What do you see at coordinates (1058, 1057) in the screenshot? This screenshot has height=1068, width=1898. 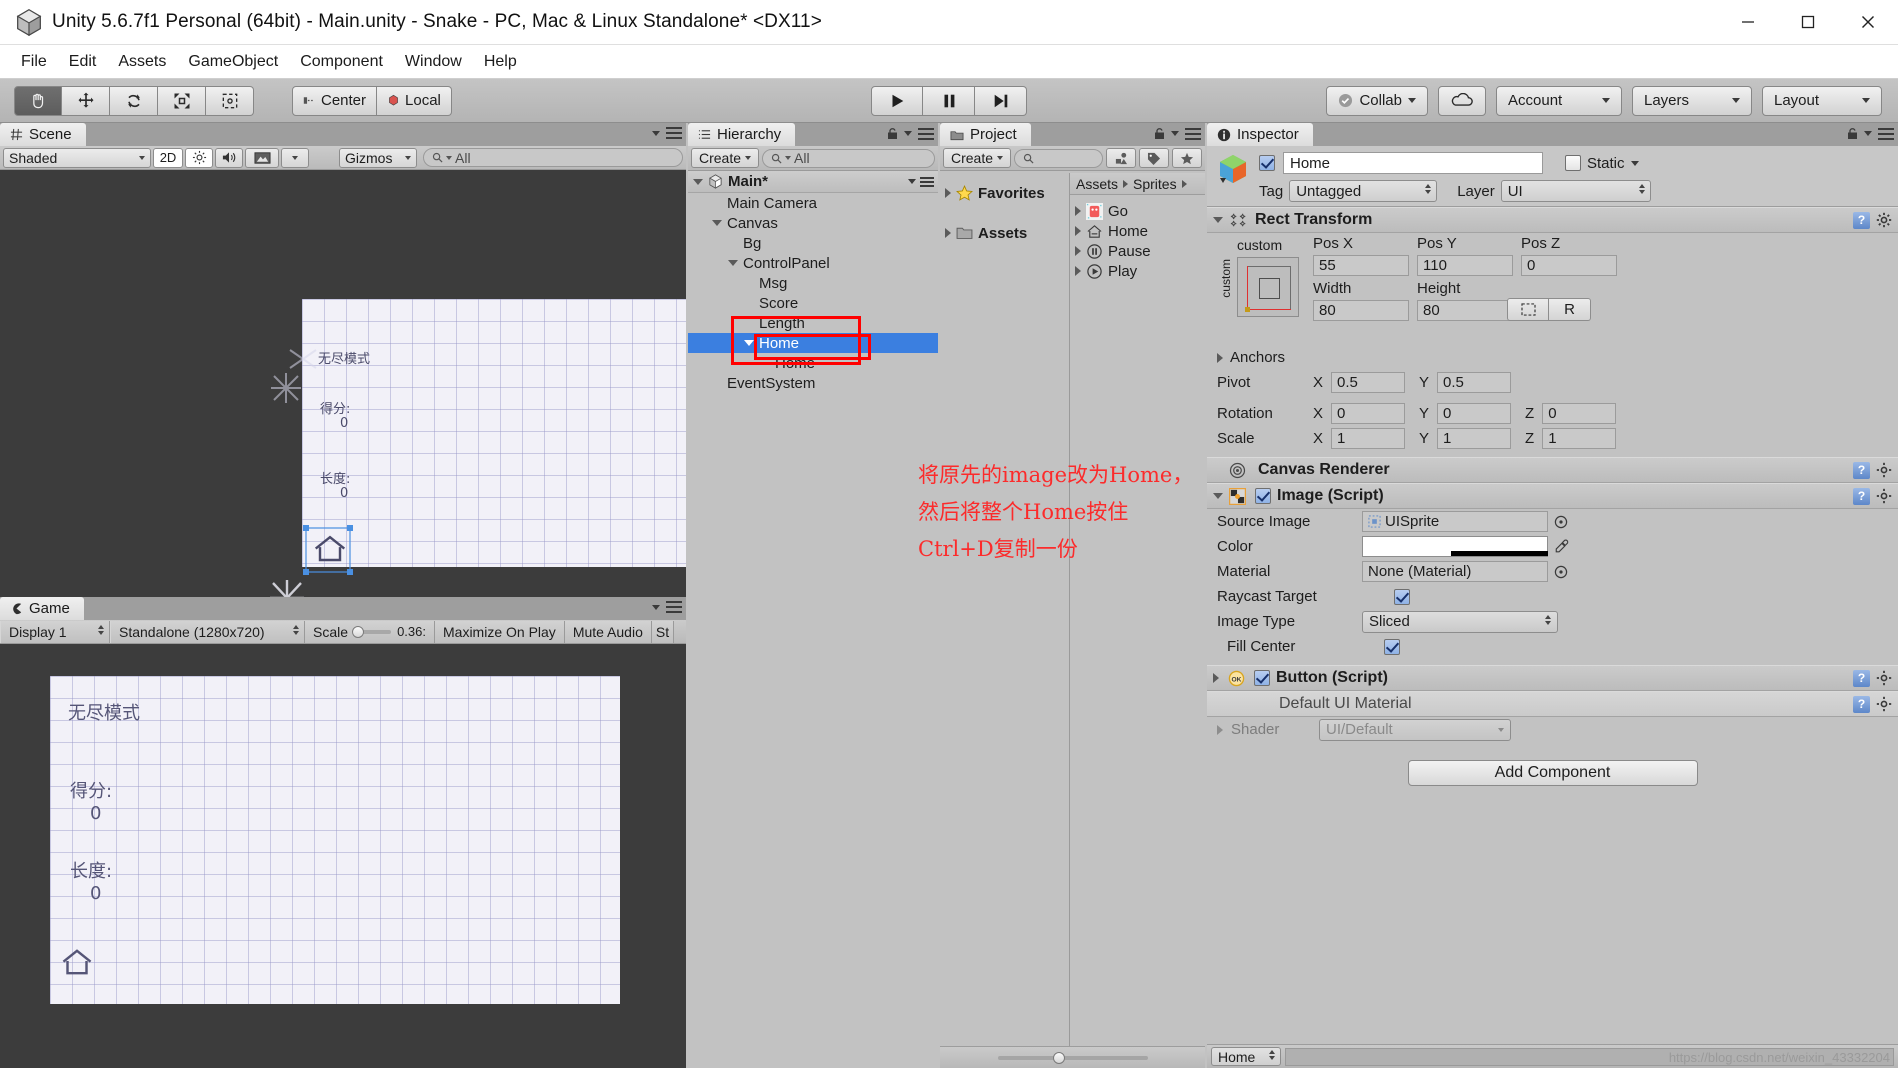 I see `project-zoom-knob` at bounding box center [1058, 1057].